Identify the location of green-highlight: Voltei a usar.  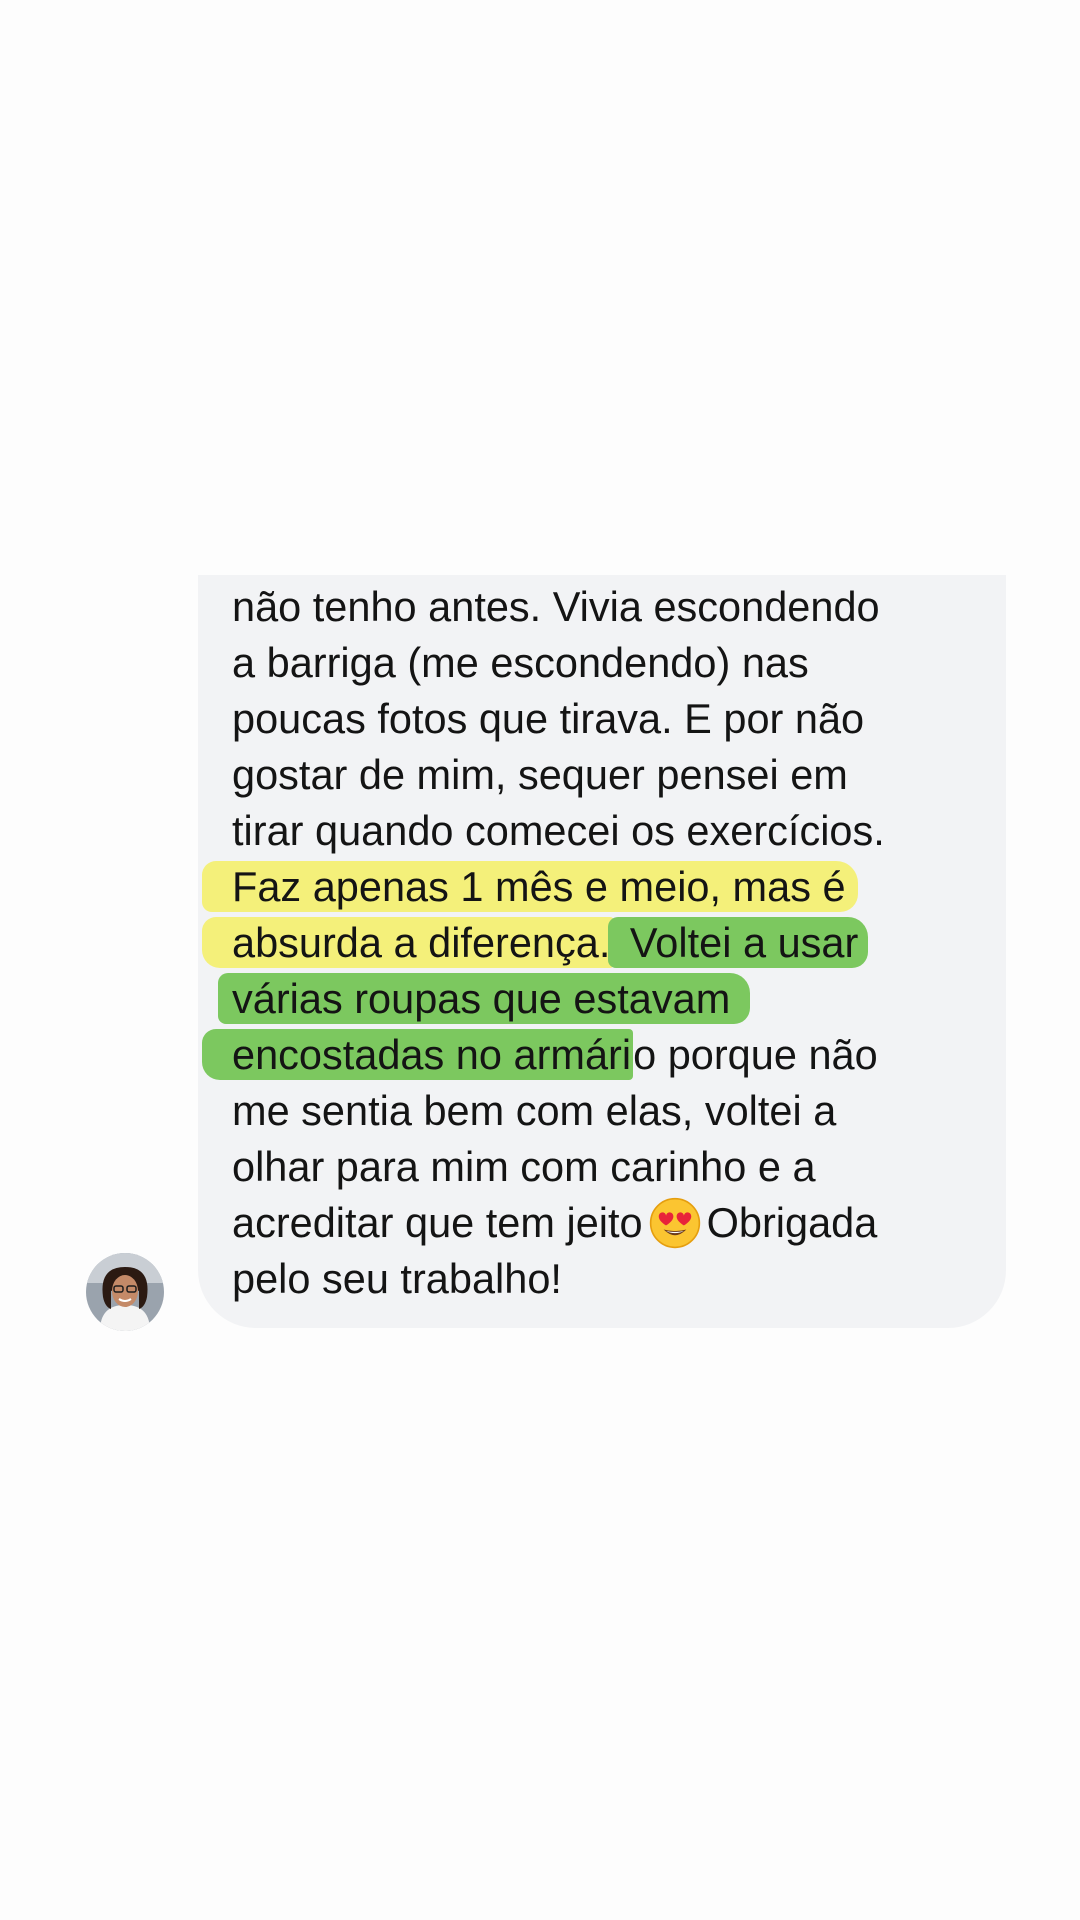
(738, 942).